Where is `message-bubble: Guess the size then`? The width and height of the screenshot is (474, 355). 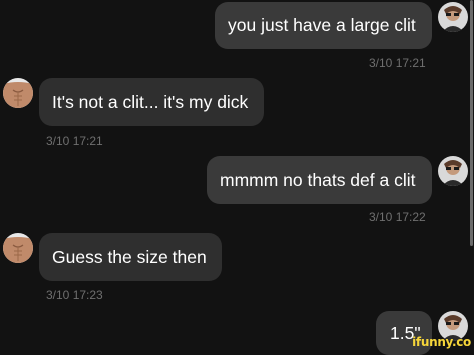
message-bubble: Guess the size then is located at coordinates (130, 257).